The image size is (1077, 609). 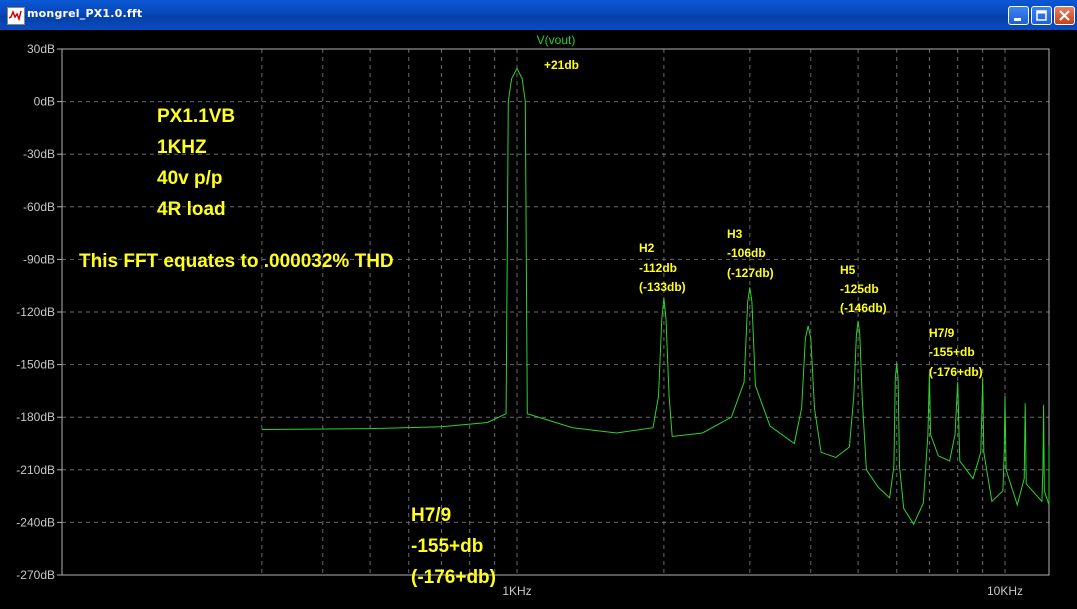 What do you see at coordinates (1018, 15) in the screenshot?
I see `minimize-button` at bounding box center [1018, 15].